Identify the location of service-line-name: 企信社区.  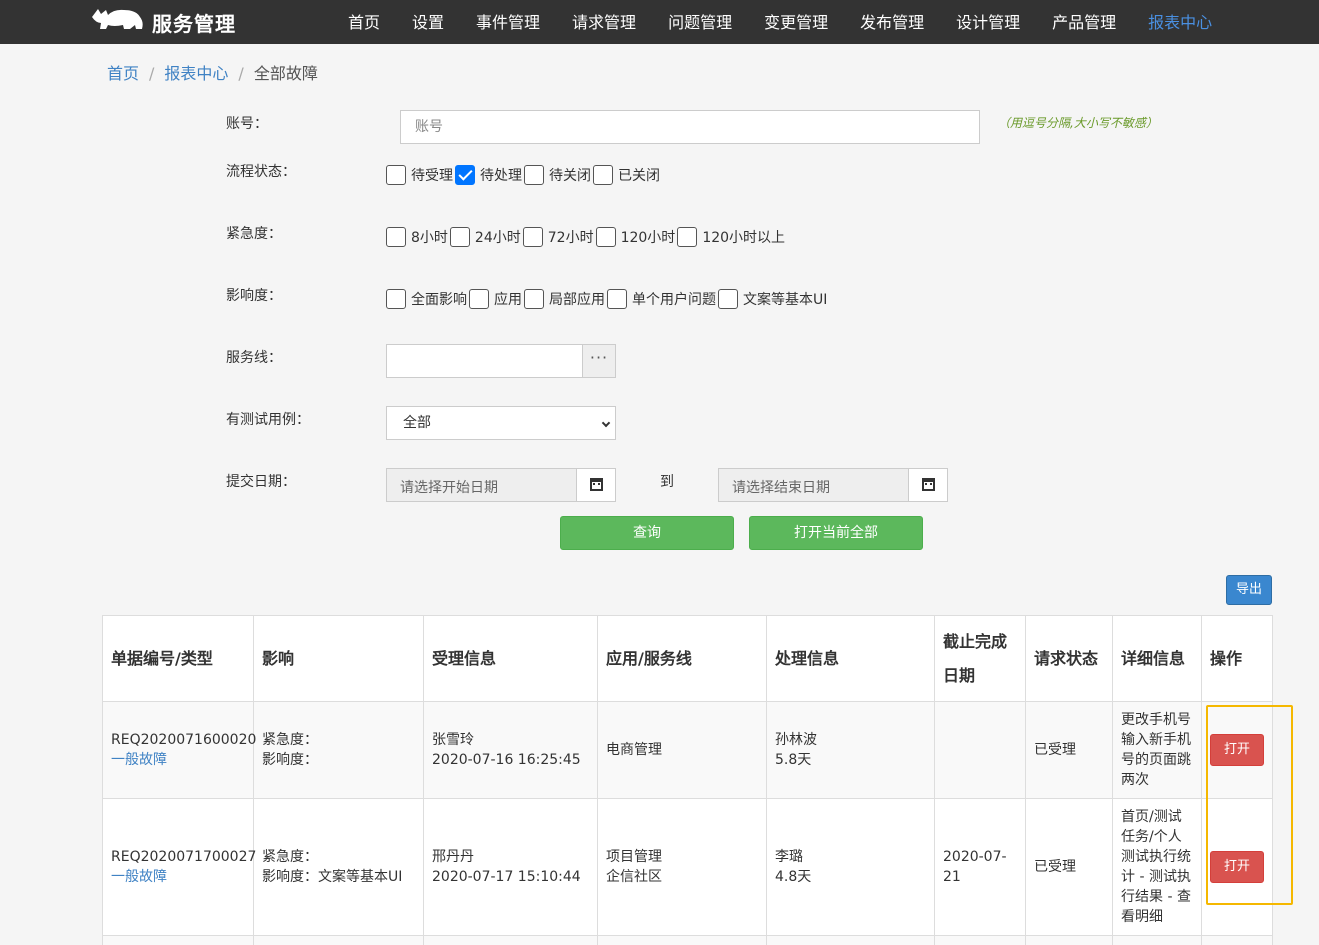
(634, 877).